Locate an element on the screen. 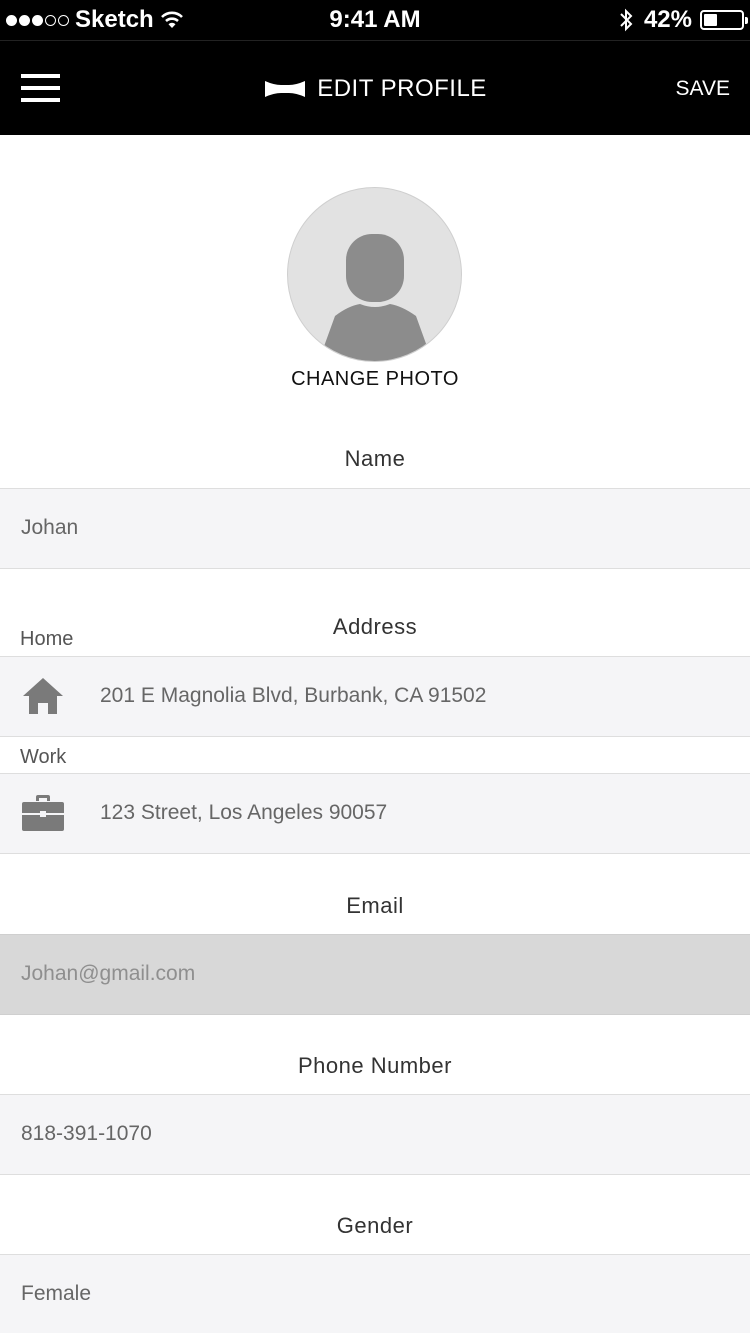  bow-tie-icon is located at coordinates (285, 89).